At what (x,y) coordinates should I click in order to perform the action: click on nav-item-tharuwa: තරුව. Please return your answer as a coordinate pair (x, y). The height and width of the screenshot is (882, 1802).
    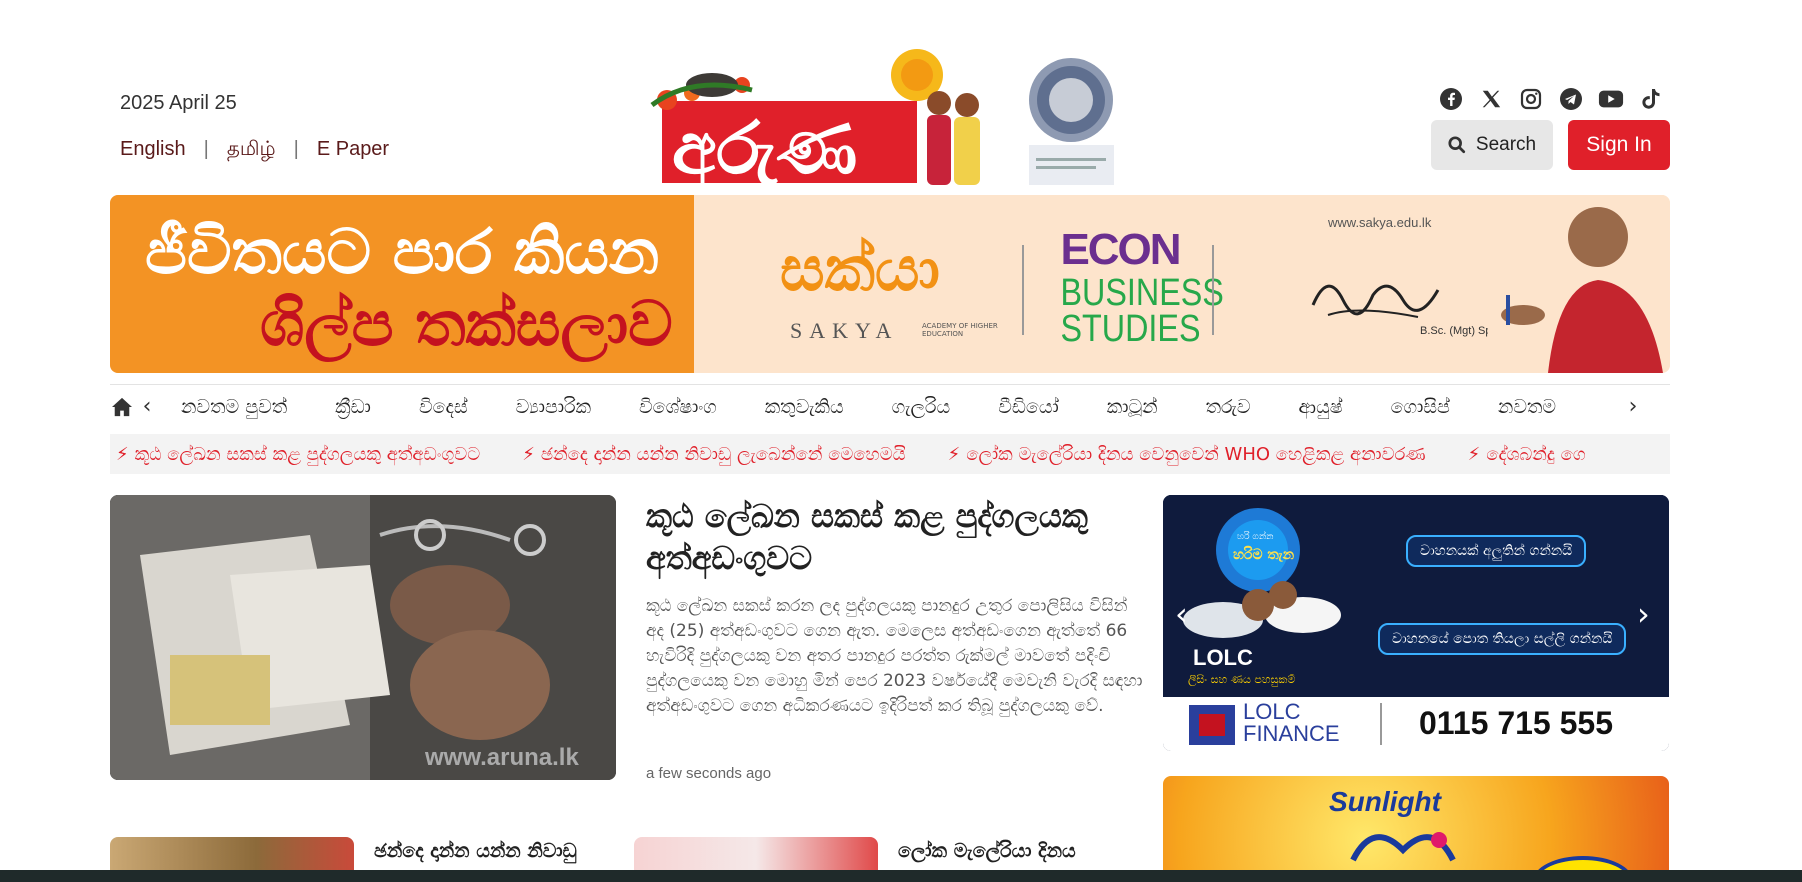
    Looking at the image, I should click on (1228, 407).